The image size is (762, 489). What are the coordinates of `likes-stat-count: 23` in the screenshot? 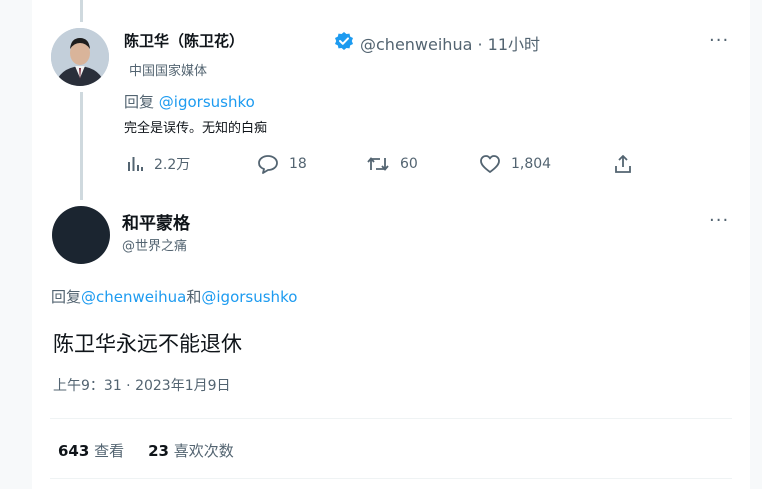 It's located at (158, 451).